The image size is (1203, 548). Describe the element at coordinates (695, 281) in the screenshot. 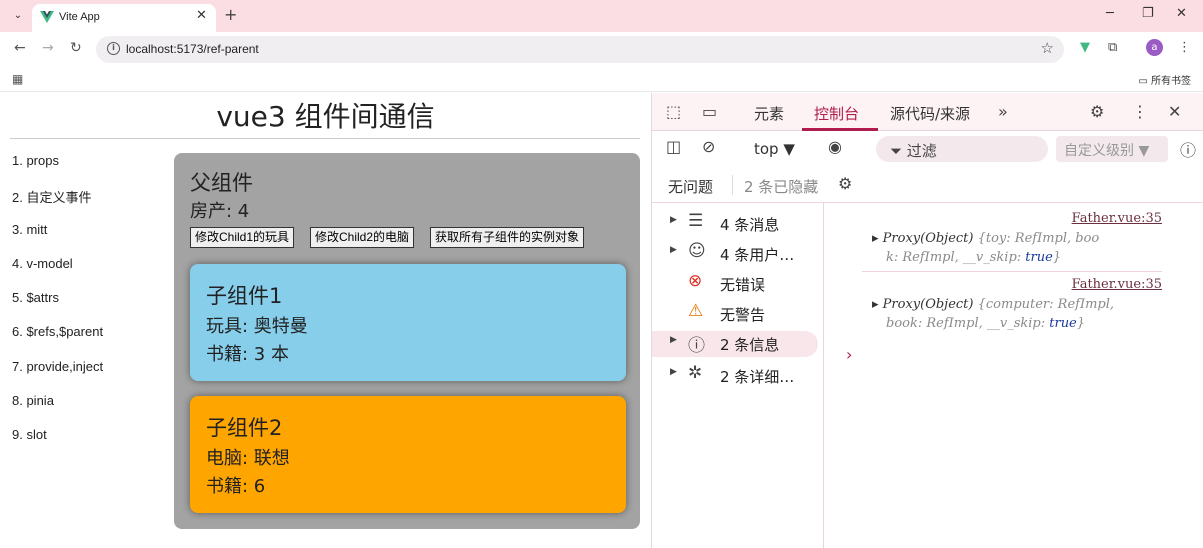

I see `error-icon: ⊗` at that location.